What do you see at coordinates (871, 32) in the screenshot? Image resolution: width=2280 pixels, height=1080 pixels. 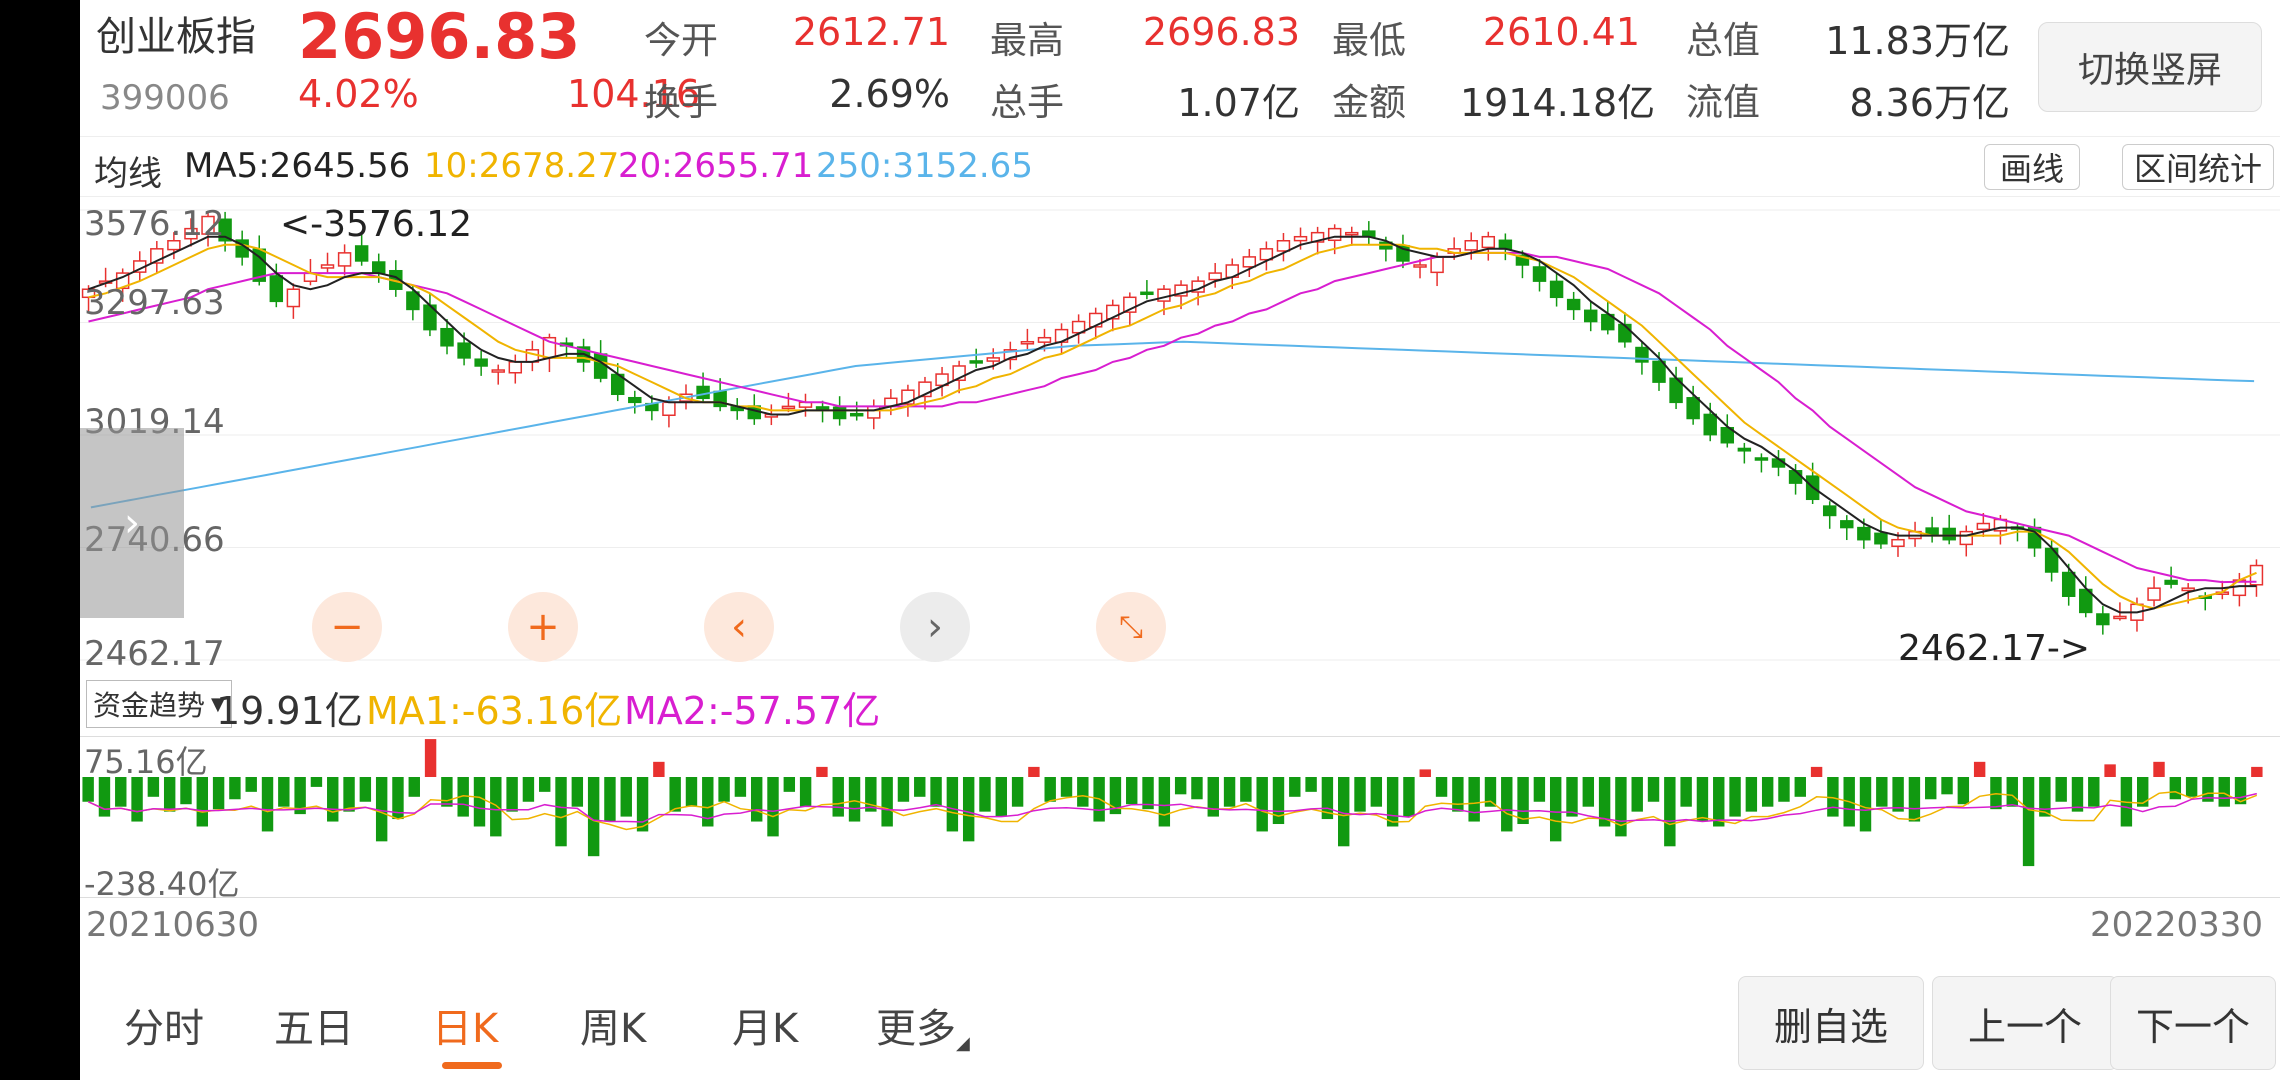 I see `open-value: 2612.71` at bounding box center [871, 32].